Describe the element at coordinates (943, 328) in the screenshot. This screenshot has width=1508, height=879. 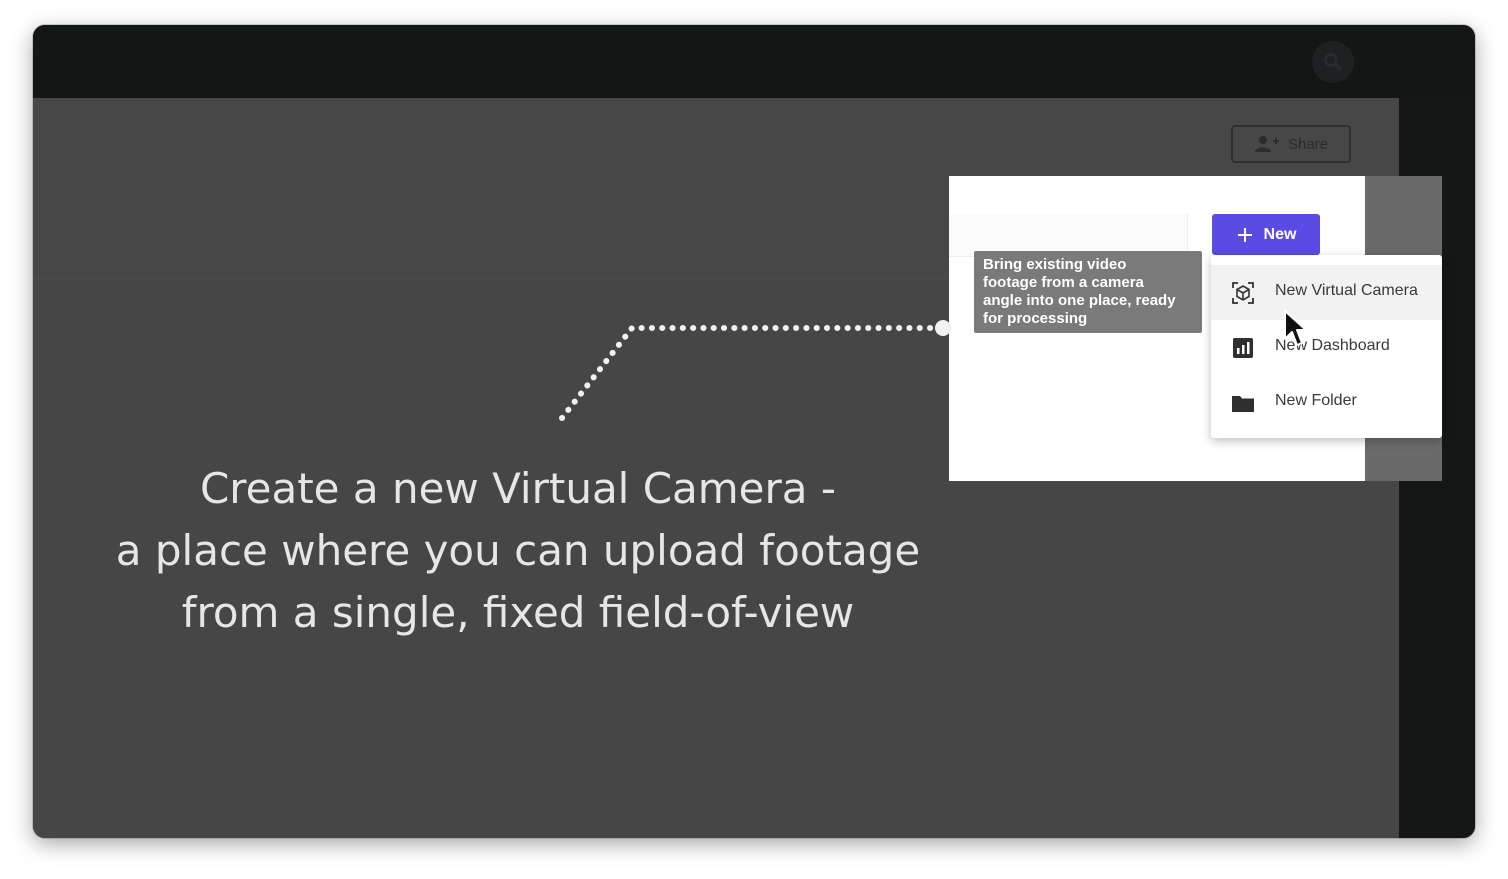
I see `callout-endpoint-dot` at that location.